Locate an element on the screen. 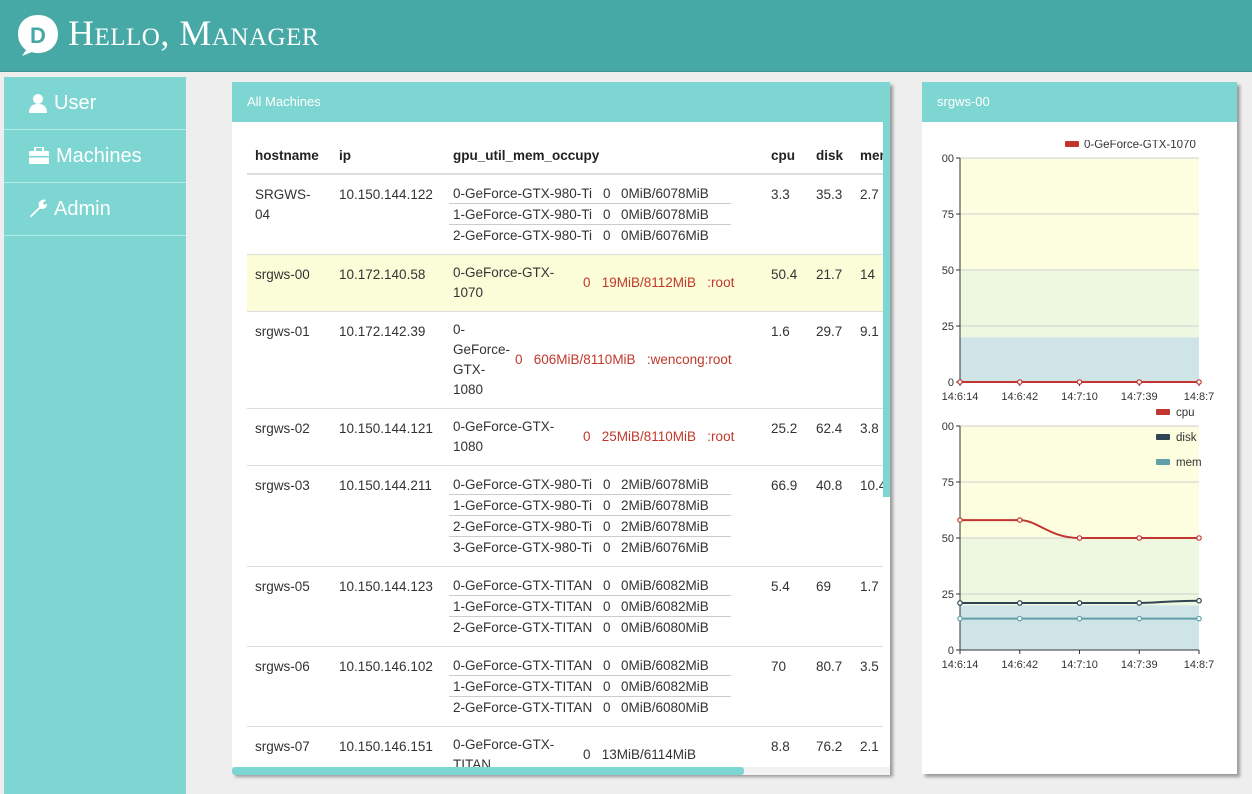  gpu-mem: 0MiB/6078MiB is located at coordinates (665, 193).